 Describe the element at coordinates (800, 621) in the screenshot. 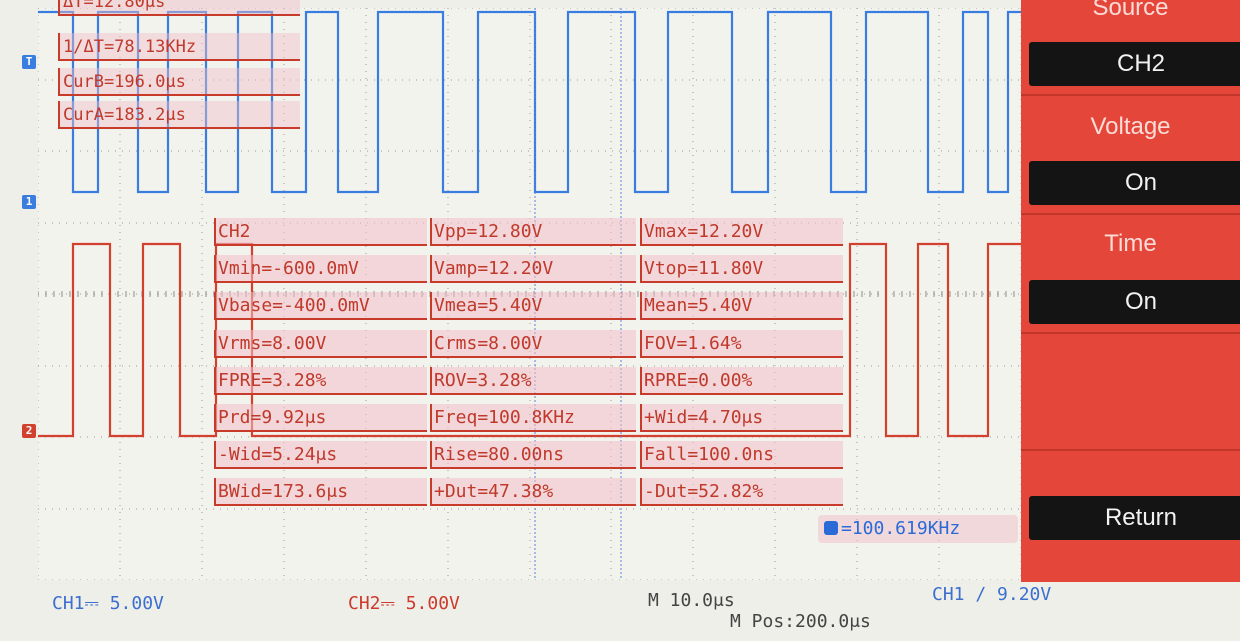

I see `horizontal-position-readout: M Pos:200.0μs` at that location.